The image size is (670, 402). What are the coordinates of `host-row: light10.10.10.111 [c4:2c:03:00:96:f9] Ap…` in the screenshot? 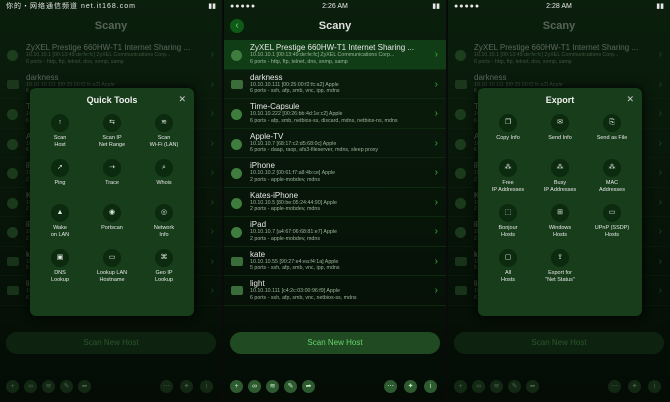 It's located at (335, 291).